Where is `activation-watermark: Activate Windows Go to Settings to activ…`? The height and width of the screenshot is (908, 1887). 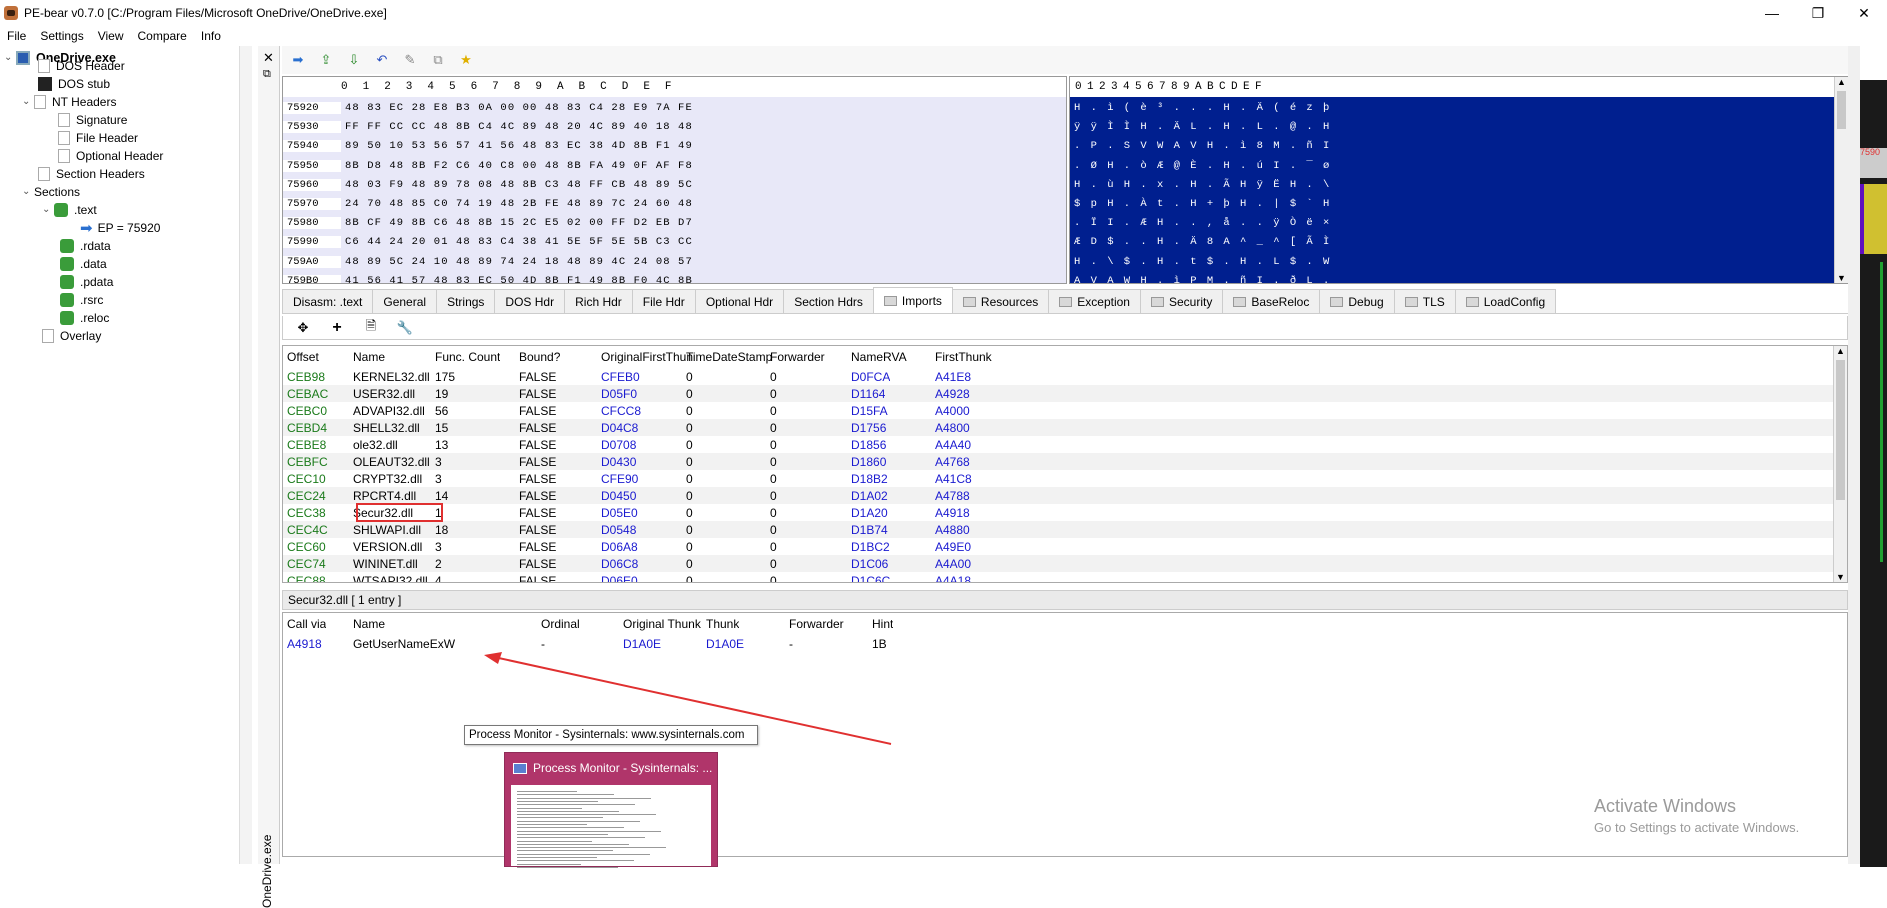
activation-watermark: Activate Windows Go to Settings to activ… is located at coordinates (1697, 815).